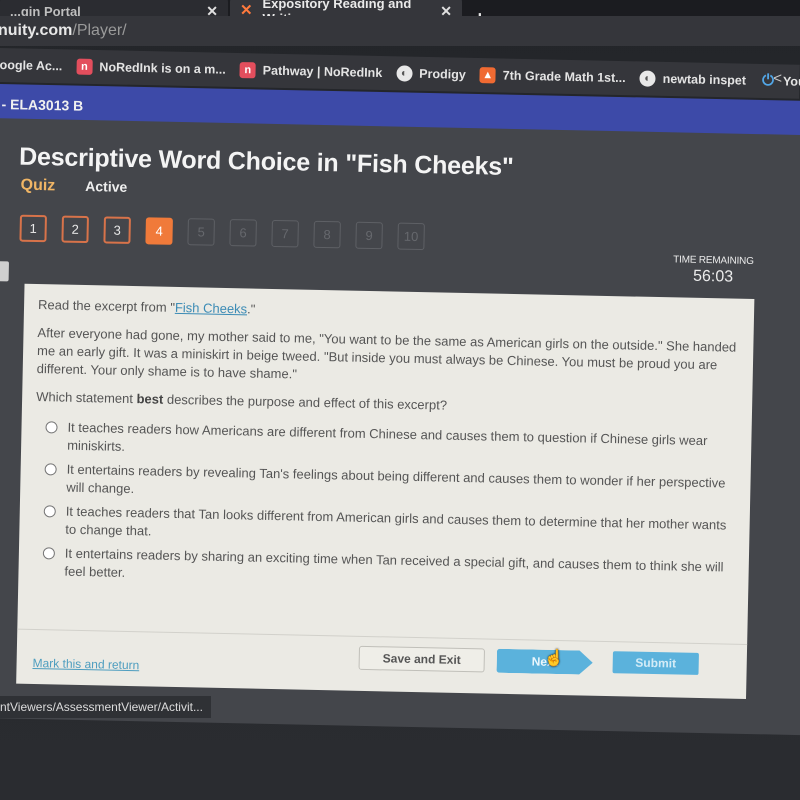 This screenshot has width=800, height=800. What do you see at coordinates (75, 229) in the screenshot?
I see `question-2-button: 2` at bounding box center [75, 229].